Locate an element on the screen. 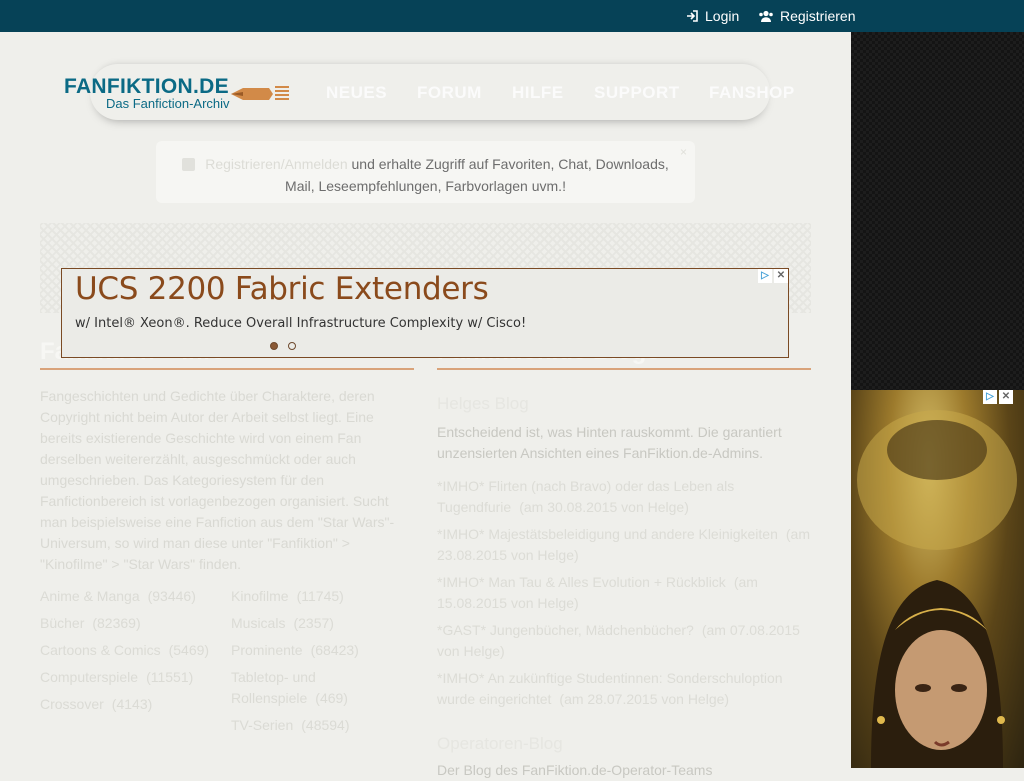 The image size is (1024, 781). nav-hilfe: HILFE is located at coordinates (538, 93).